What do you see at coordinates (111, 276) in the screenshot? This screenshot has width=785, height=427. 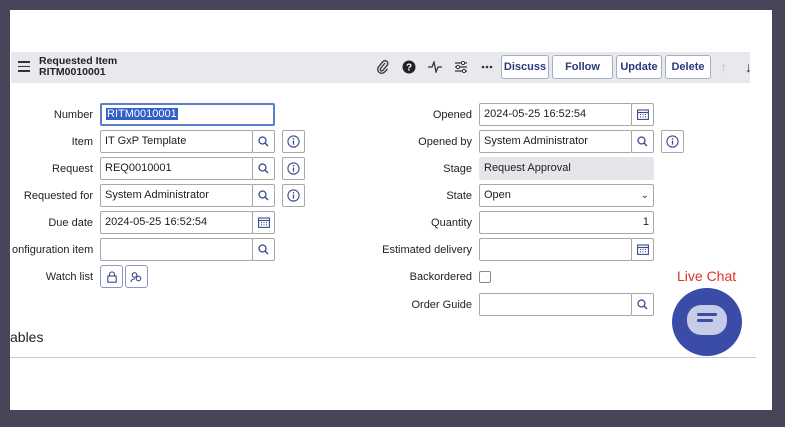 I see `watch-list-lock-icon` at bounding box center [111, 276].